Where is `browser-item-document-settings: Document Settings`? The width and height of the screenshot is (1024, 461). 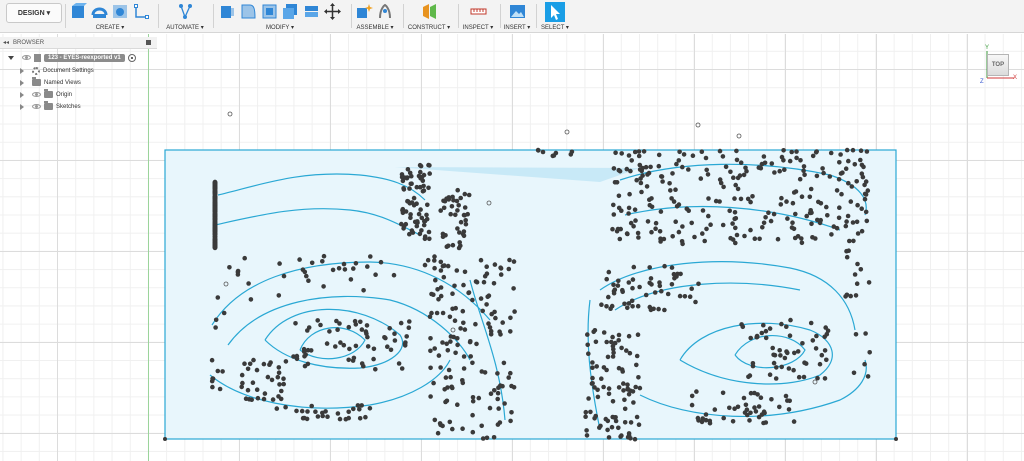 browser-item-document-settings: Document Settings is located at coordinates (57, 70).